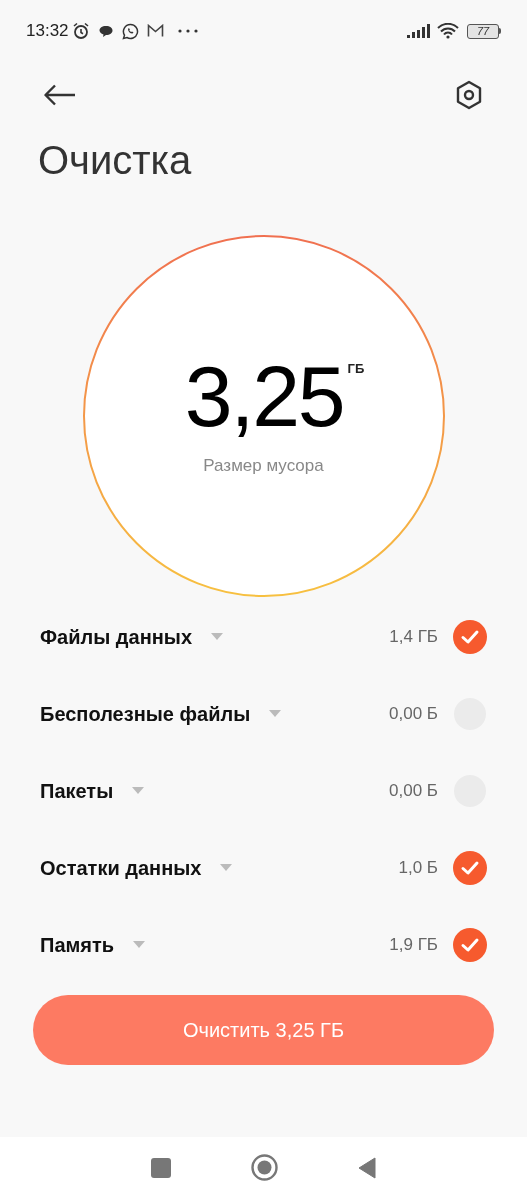 The width and height of the screenshot is (527, 1200). Describe the element at coordinates (418, 867) in the screenshot. I see `category-size: 1,0 Б` at that location.